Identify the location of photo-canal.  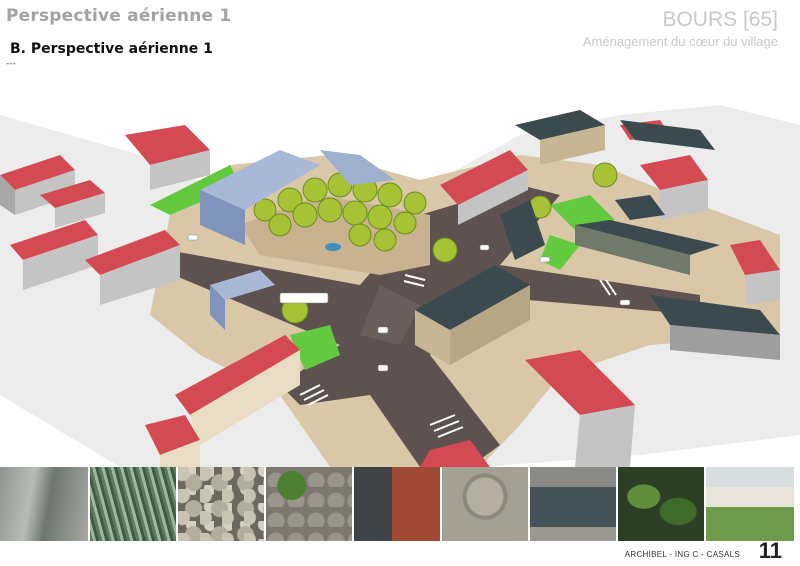
(44, 504).